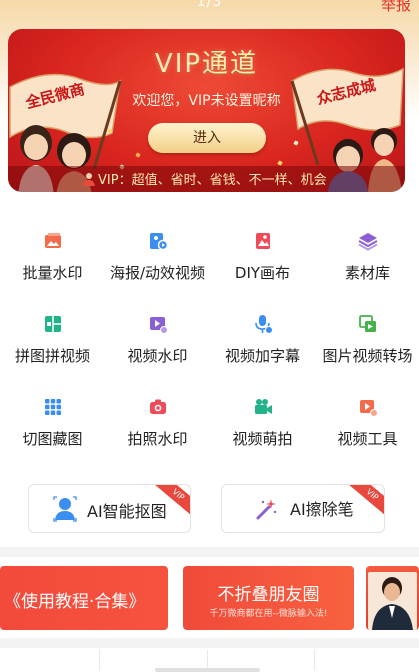 This screenshot has height=672, width=419. I want to click on vip-enter-button: 进入, so click(207, 138).